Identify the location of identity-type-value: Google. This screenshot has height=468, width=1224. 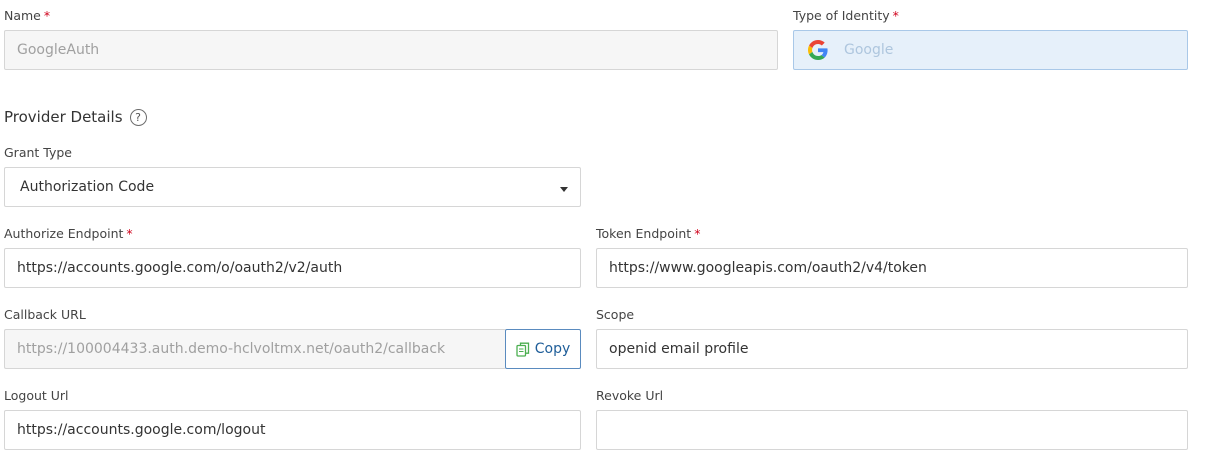
(869, 50).